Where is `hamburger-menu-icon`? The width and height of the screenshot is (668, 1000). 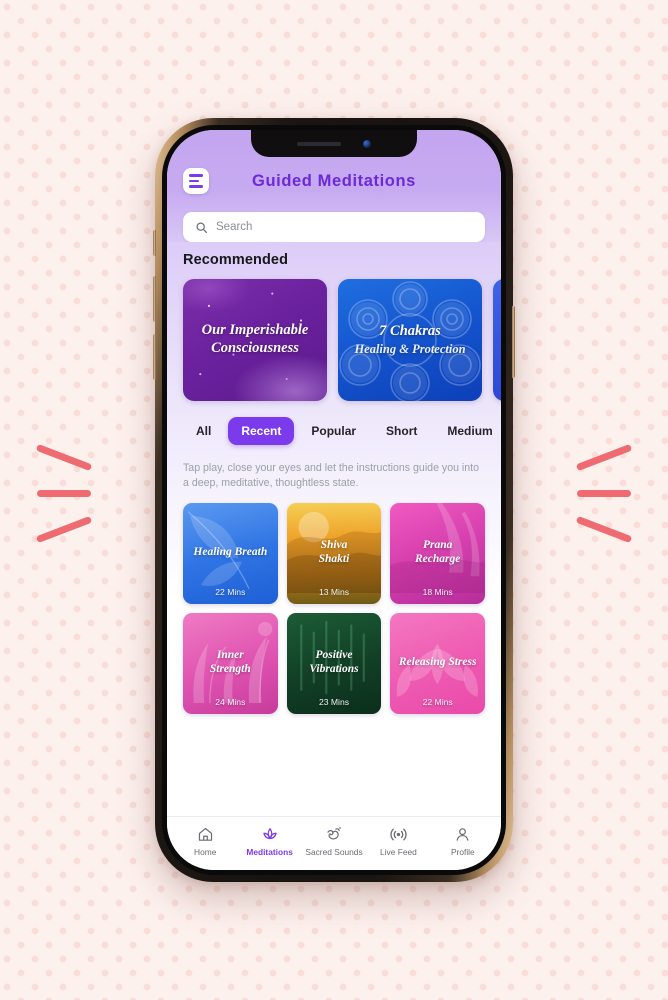
hamburger-menu-icon is located at coordinates (196, 181).